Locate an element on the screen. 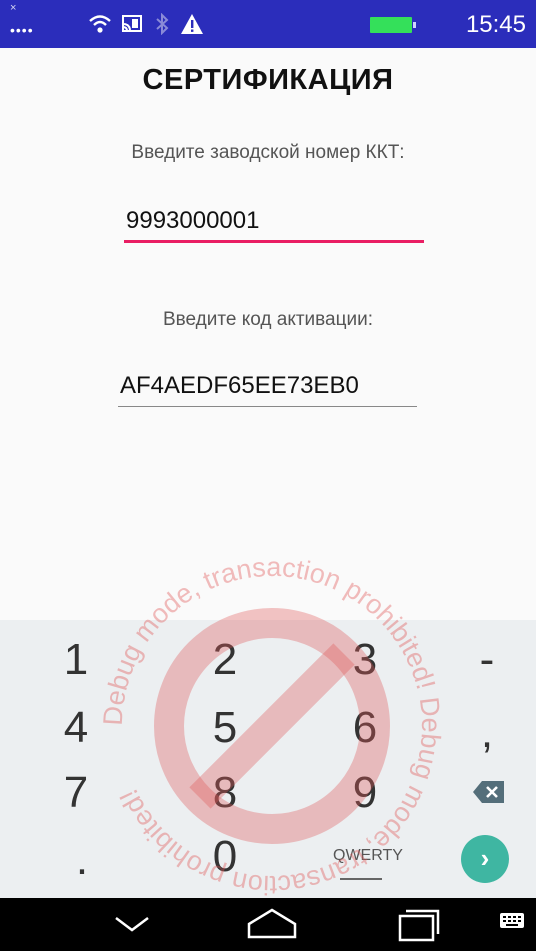 The width and height of the screenshot is (536, 951). navigation-bar is located at coordinates (268, 924).